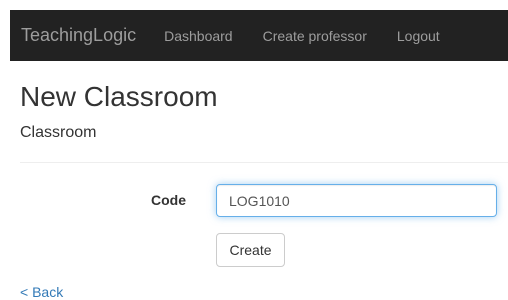 The width and height of the screenshot is (508, 300). What do you see at coordinates (78, 35) in the screenshot?
I see `brand-link: TeachingLogic` at bounding box center [78, 35].